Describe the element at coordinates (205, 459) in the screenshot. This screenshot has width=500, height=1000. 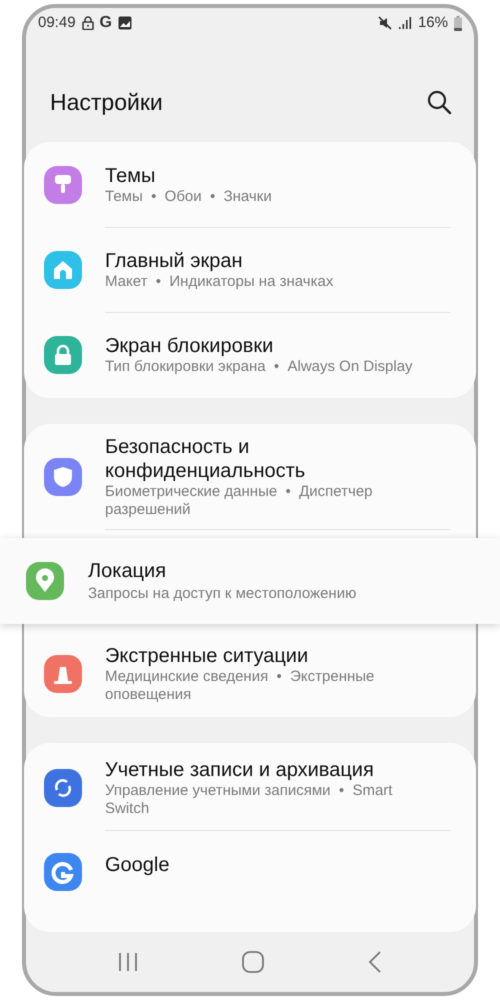
I see `item-title: Безопасность и конфиденциальность` at that location.